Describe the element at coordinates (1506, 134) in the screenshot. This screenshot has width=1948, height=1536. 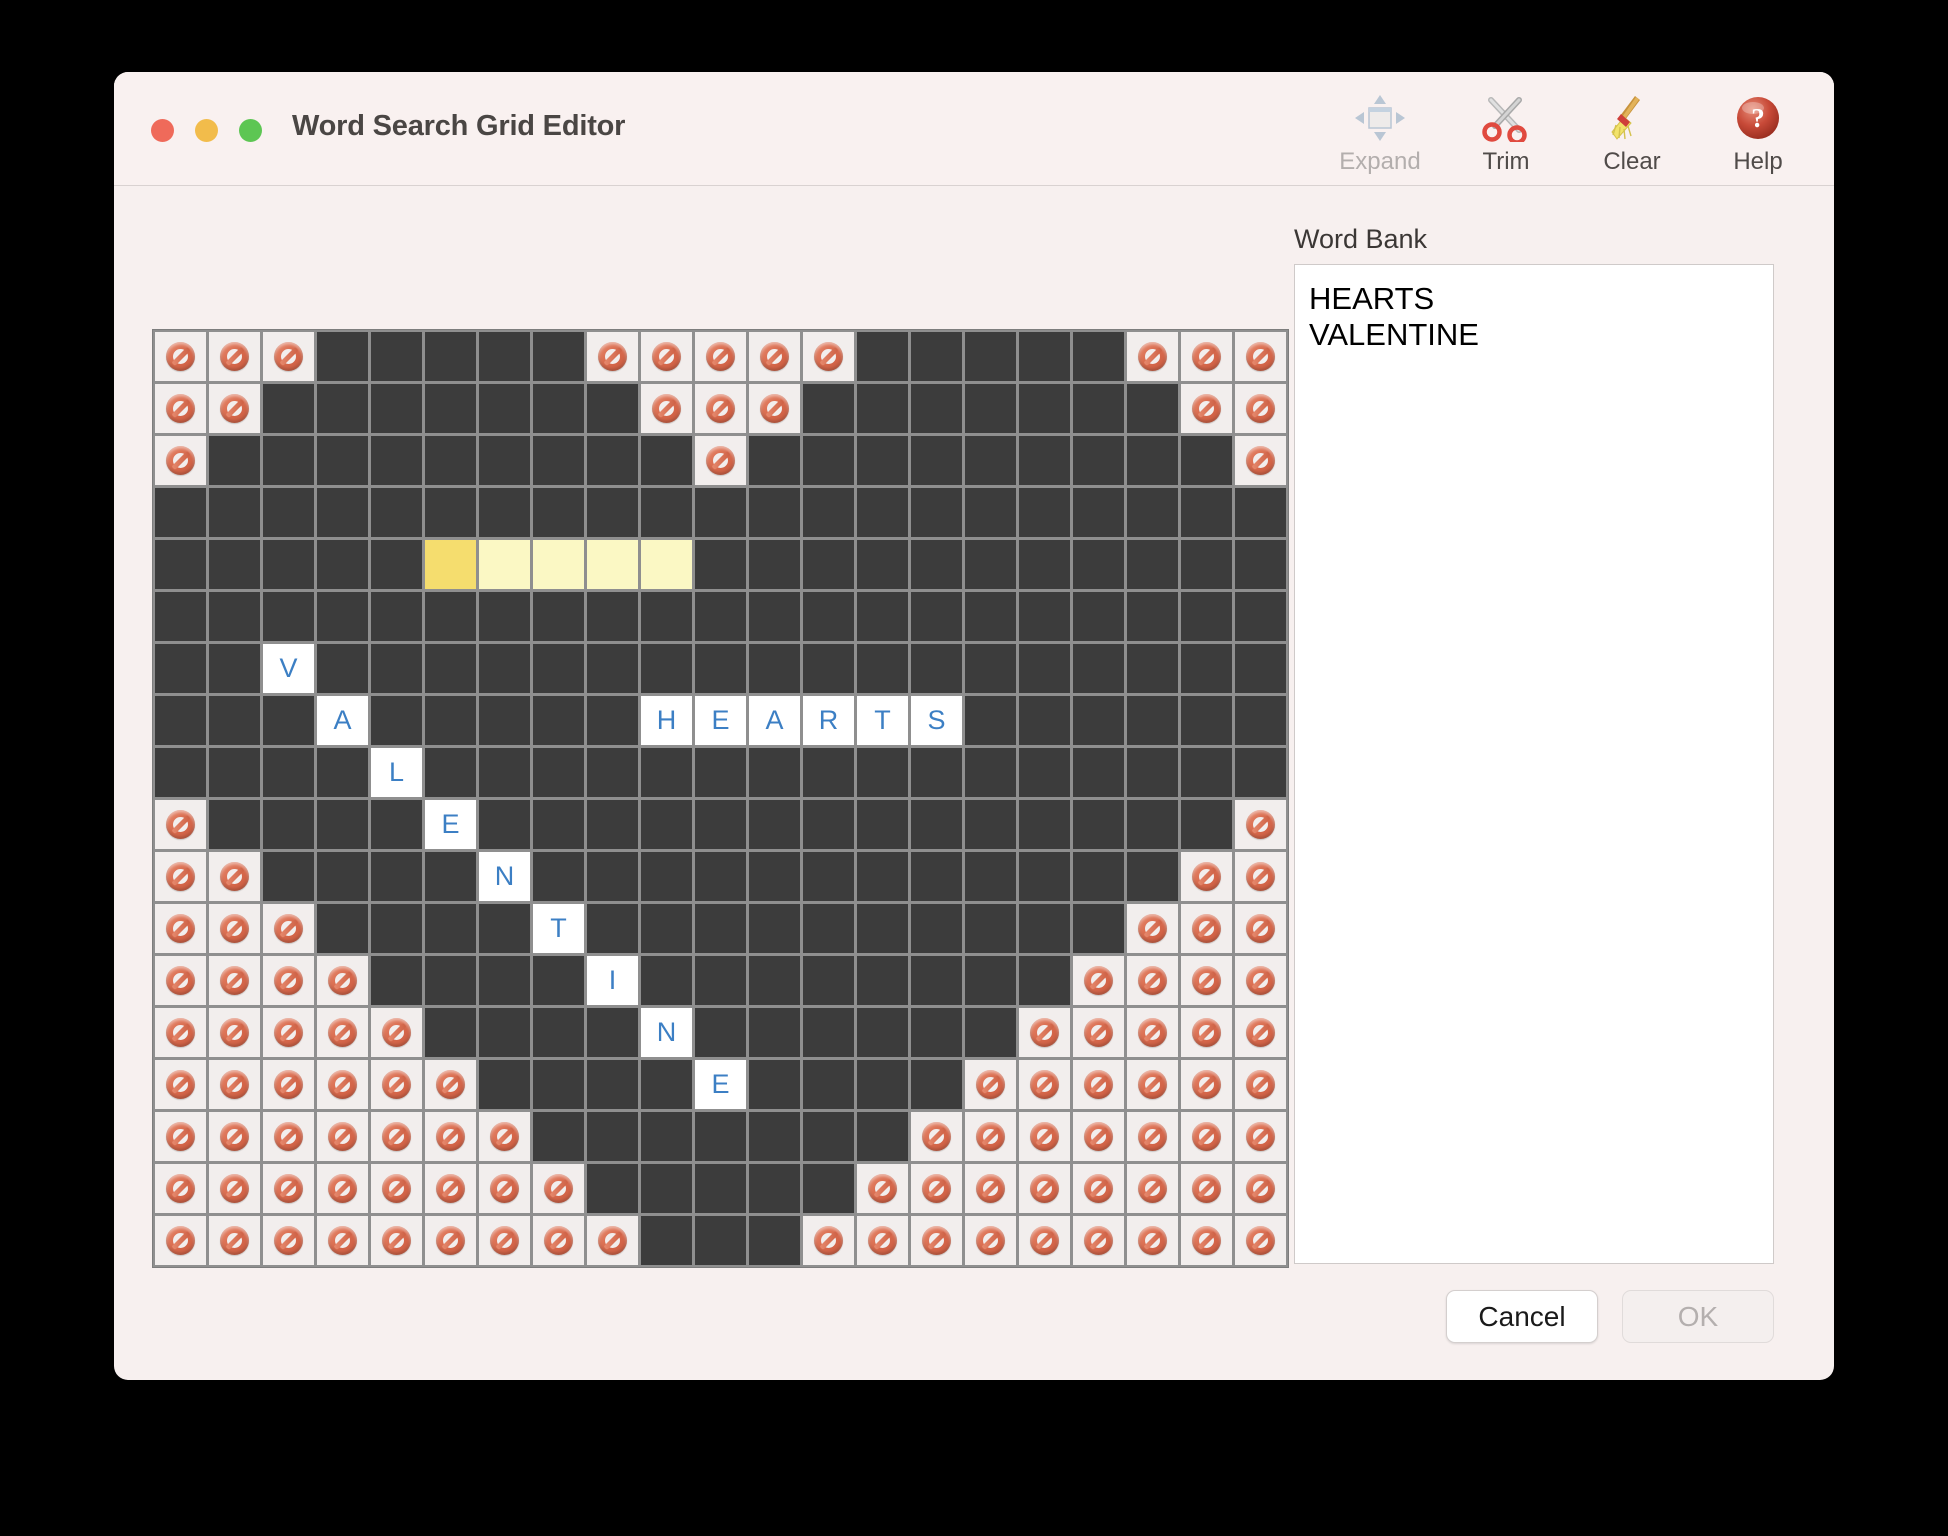
I see `trim-button: Trim` at that location.